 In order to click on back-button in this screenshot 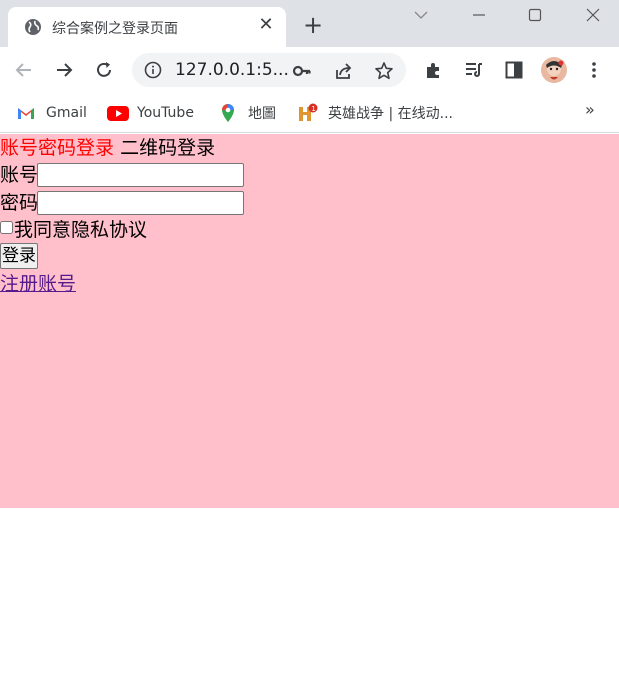, I will do `click(24, 70)`.